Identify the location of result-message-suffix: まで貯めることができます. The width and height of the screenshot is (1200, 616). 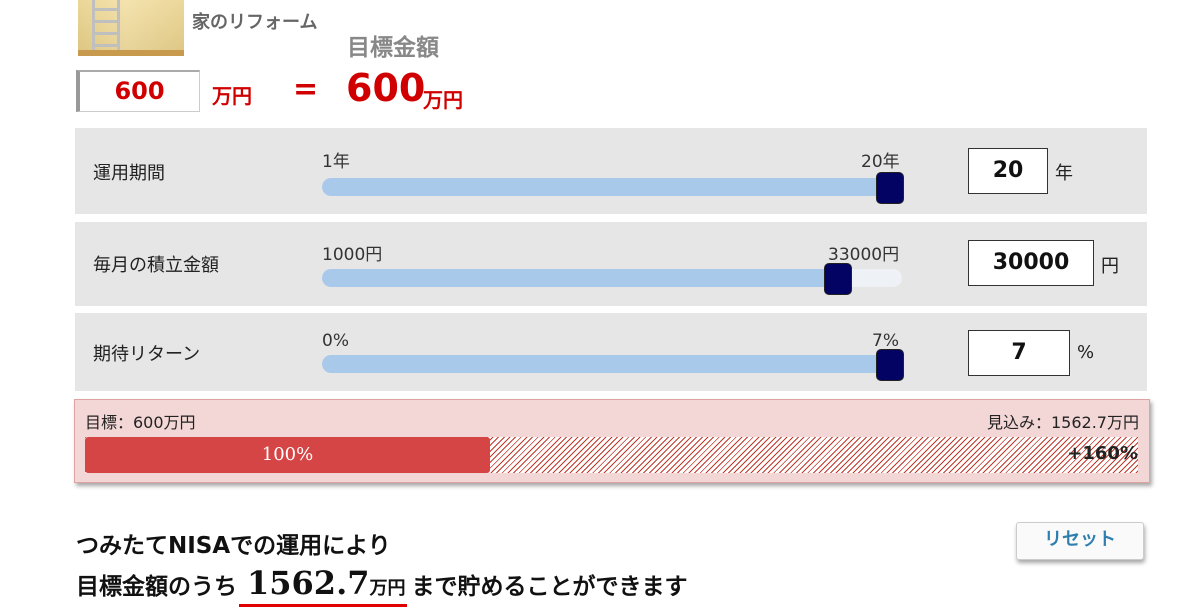
(549, 587).